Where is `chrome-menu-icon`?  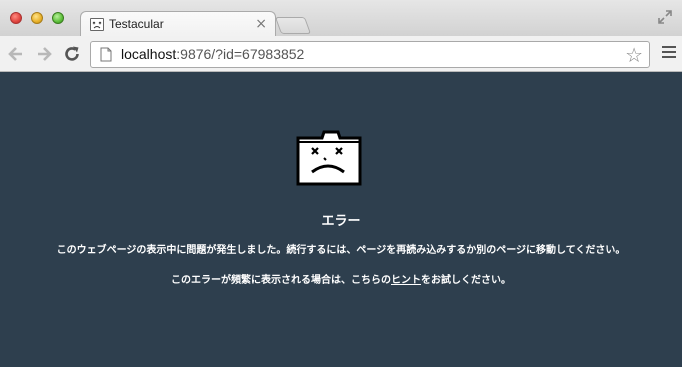
chrome-menu-icon is located at coordinates (669, 53).